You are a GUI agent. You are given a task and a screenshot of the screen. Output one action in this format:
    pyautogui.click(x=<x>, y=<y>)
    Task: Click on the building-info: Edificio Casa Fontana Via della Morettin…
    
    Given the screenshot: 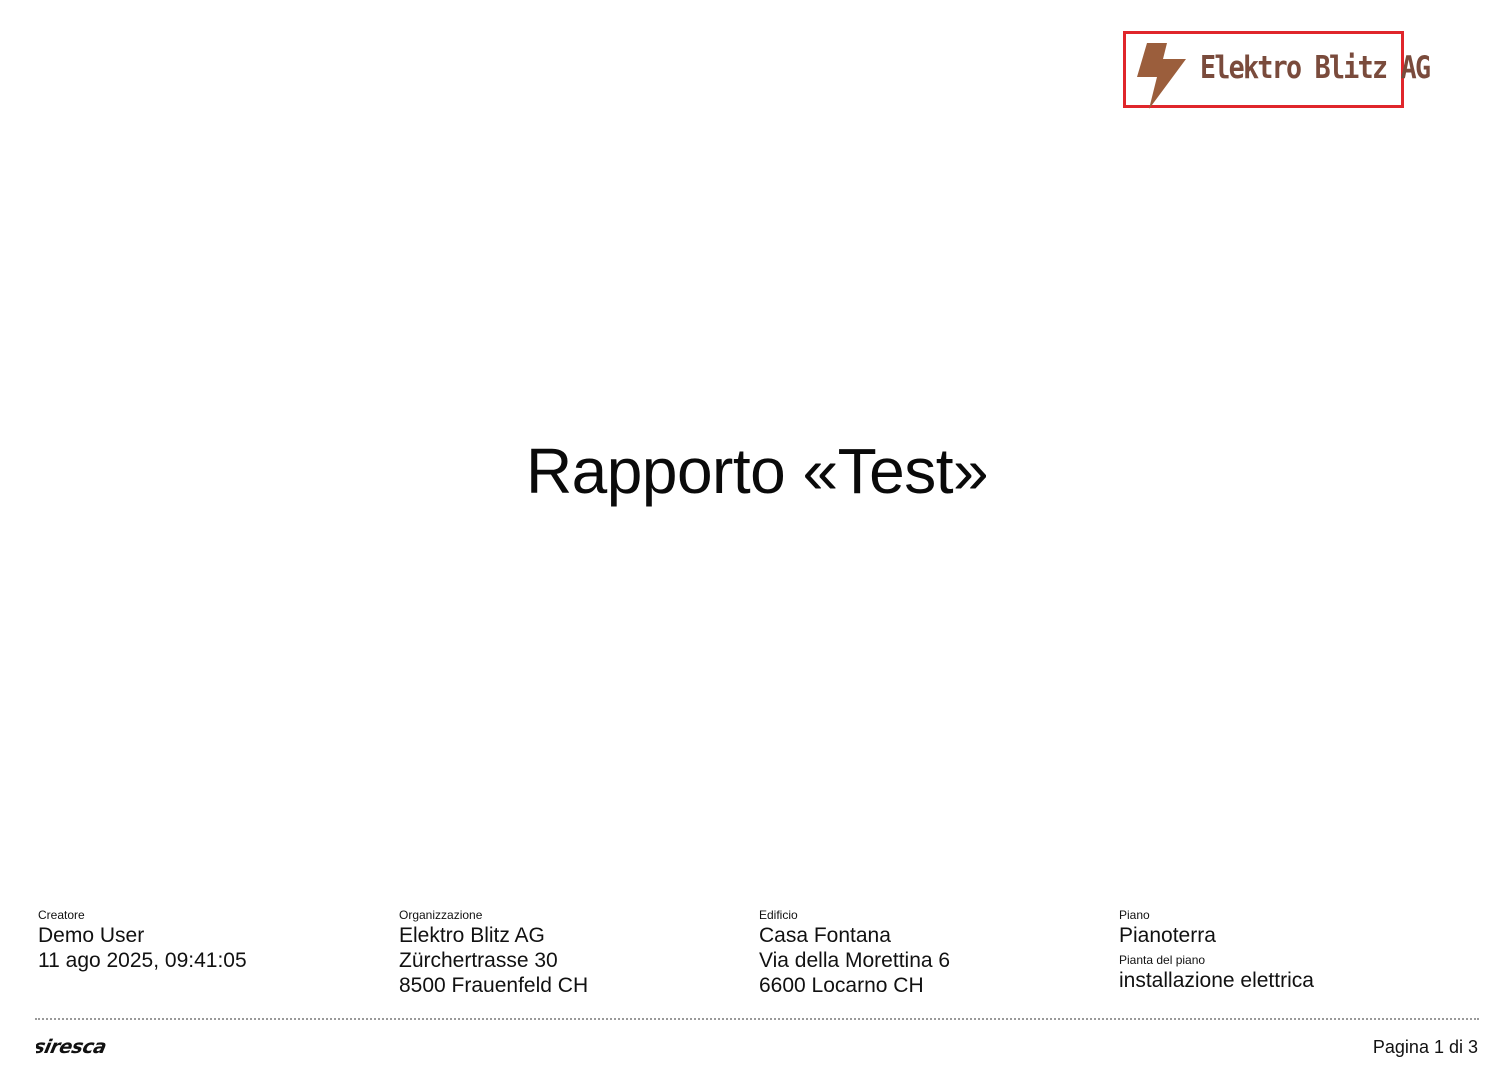 What is the action you would take?
    pyautogui.click(x=929, y=952)
    